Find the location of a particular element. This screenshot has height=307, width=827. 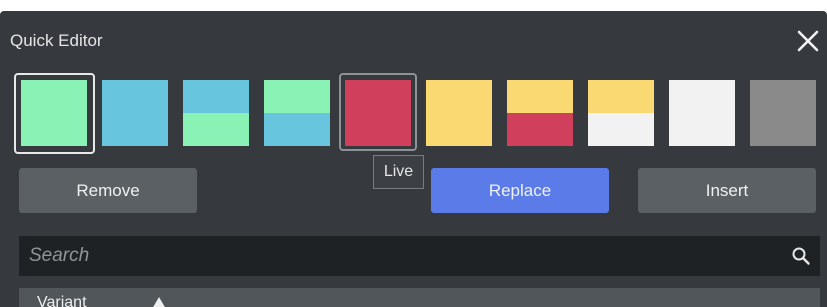

swatch-gray is located at coordinates (783, 113).